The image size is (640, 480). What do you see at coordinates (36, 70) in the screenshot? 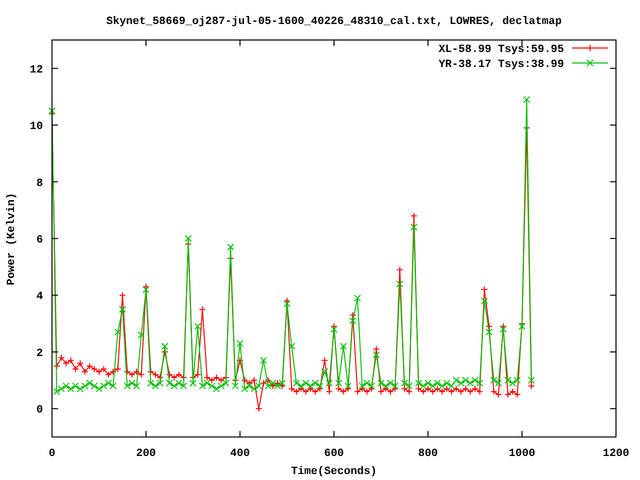
I see `y-tick-label: 12` at bounding box center [36, 70].